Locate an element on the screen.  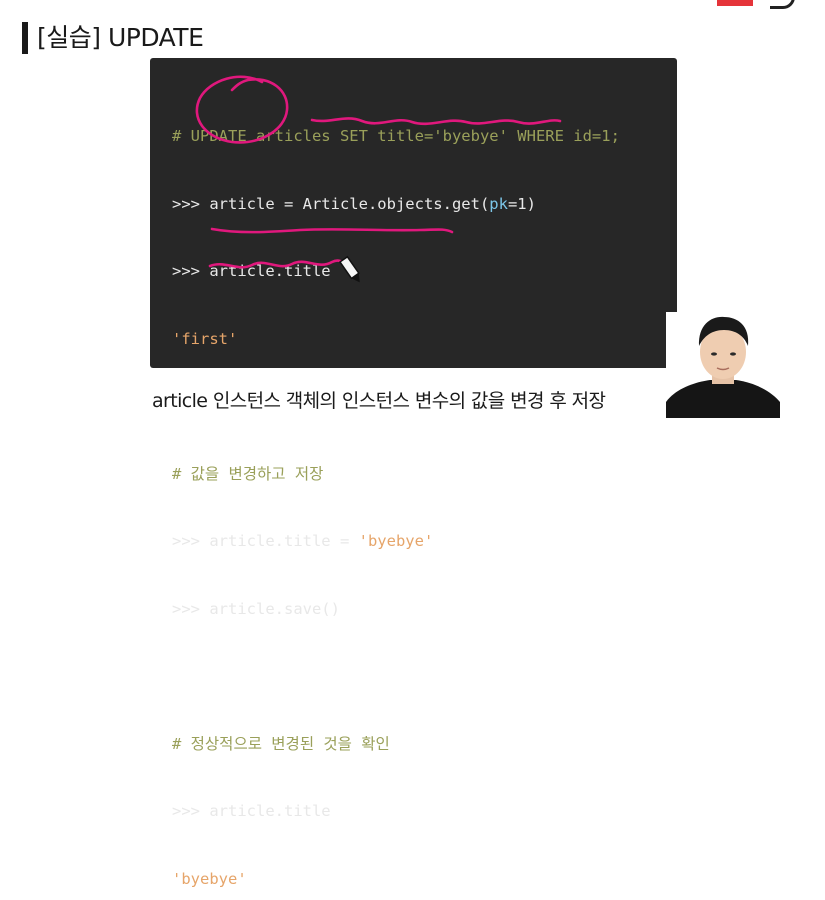
webcam-presenter is located at coordinates (723, 365).